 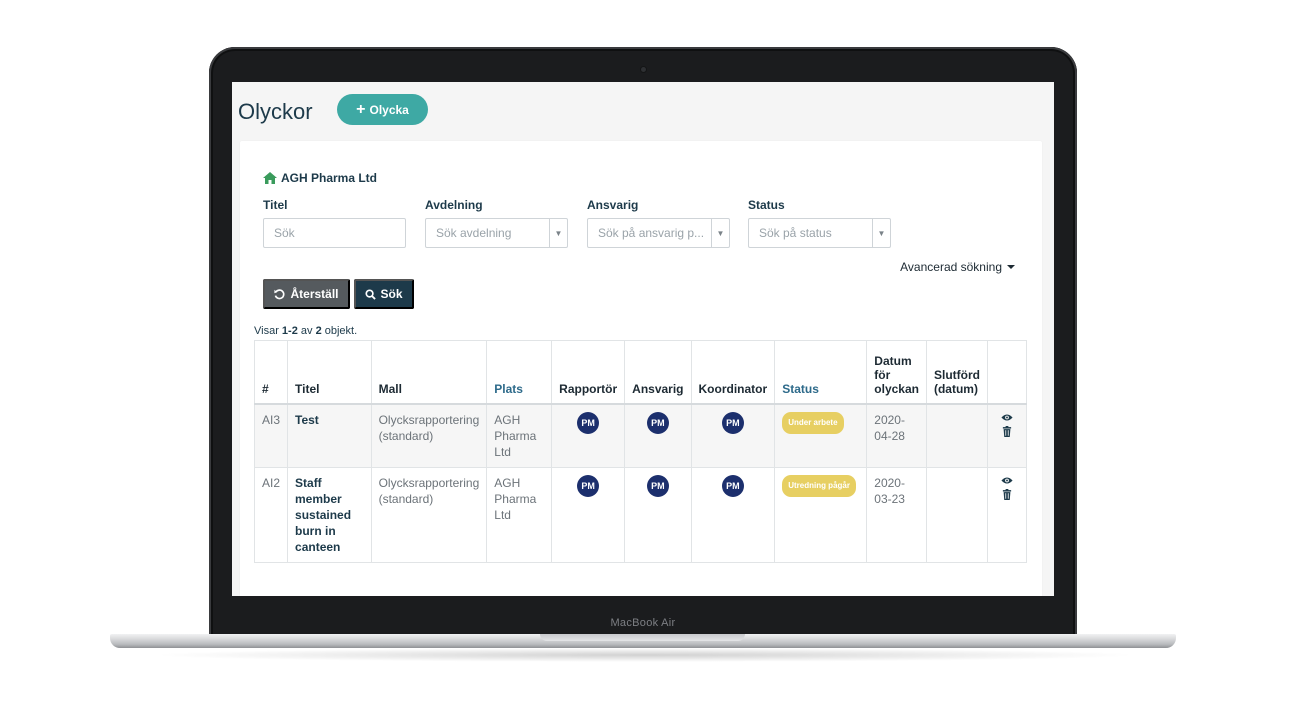 I want to click on row-accident-date: 2020-04-28, so click(x=896, y=435).